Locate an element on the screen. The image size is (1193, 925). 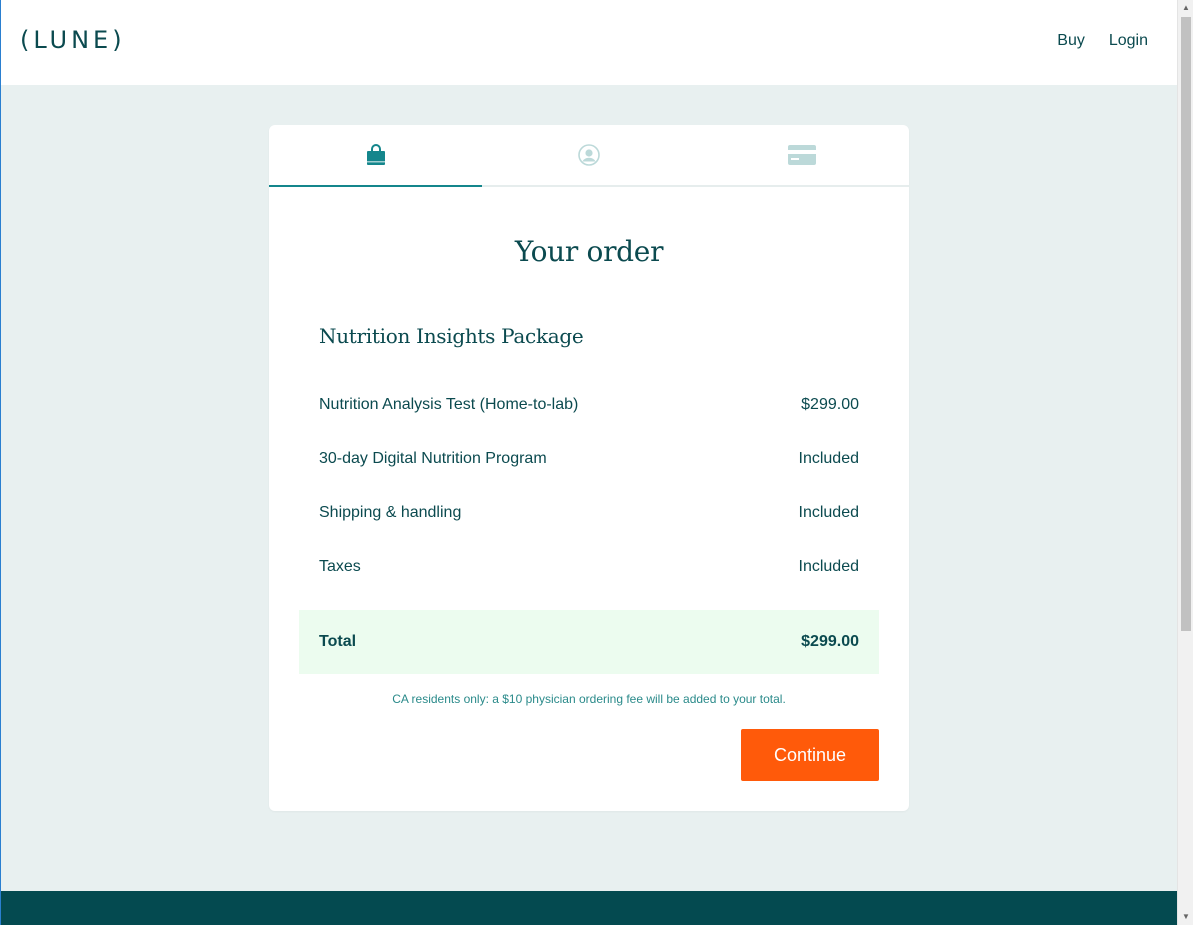
step-account is located at coordinates (588, 155).